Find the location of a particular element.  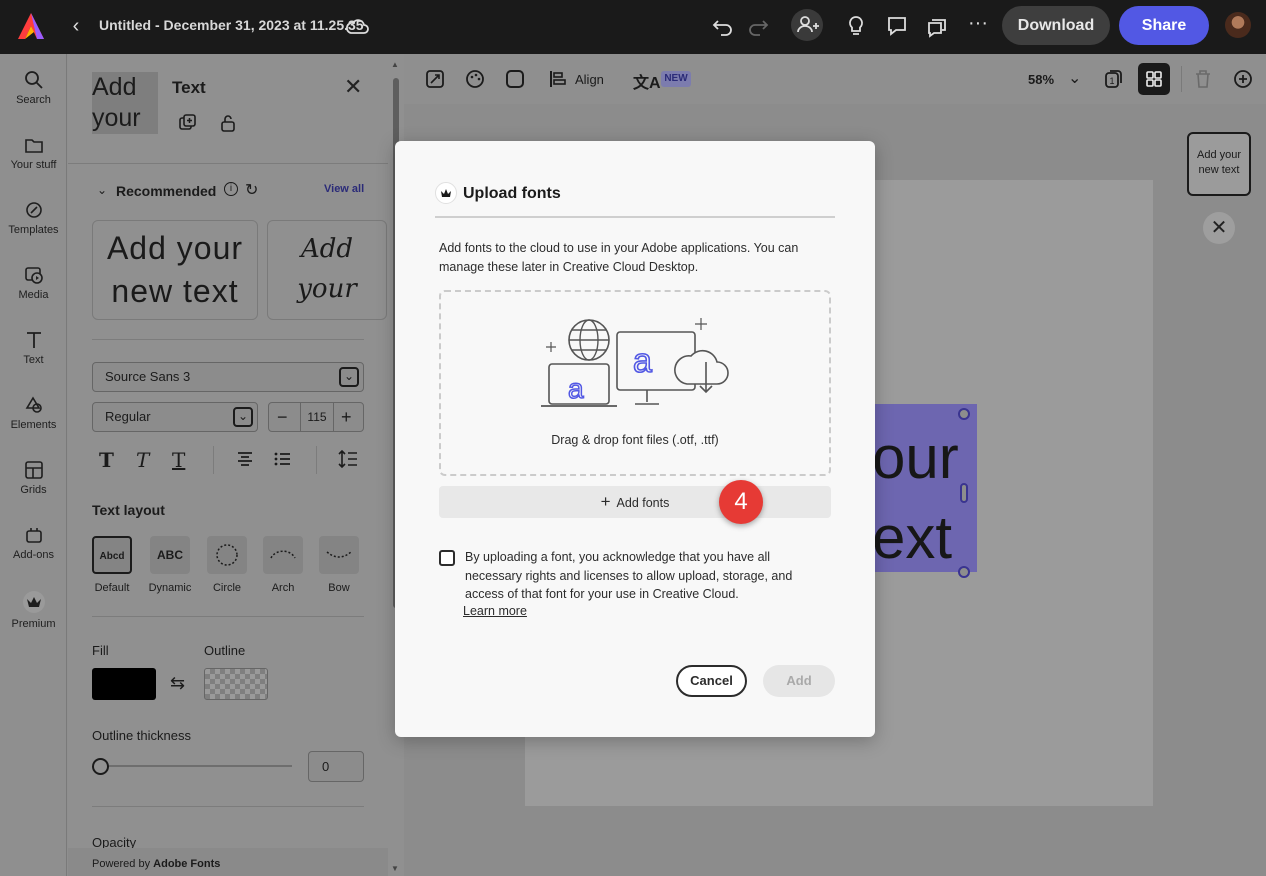

powered-by-brand: Adobe Fonts is located at coordinates (187, 864).